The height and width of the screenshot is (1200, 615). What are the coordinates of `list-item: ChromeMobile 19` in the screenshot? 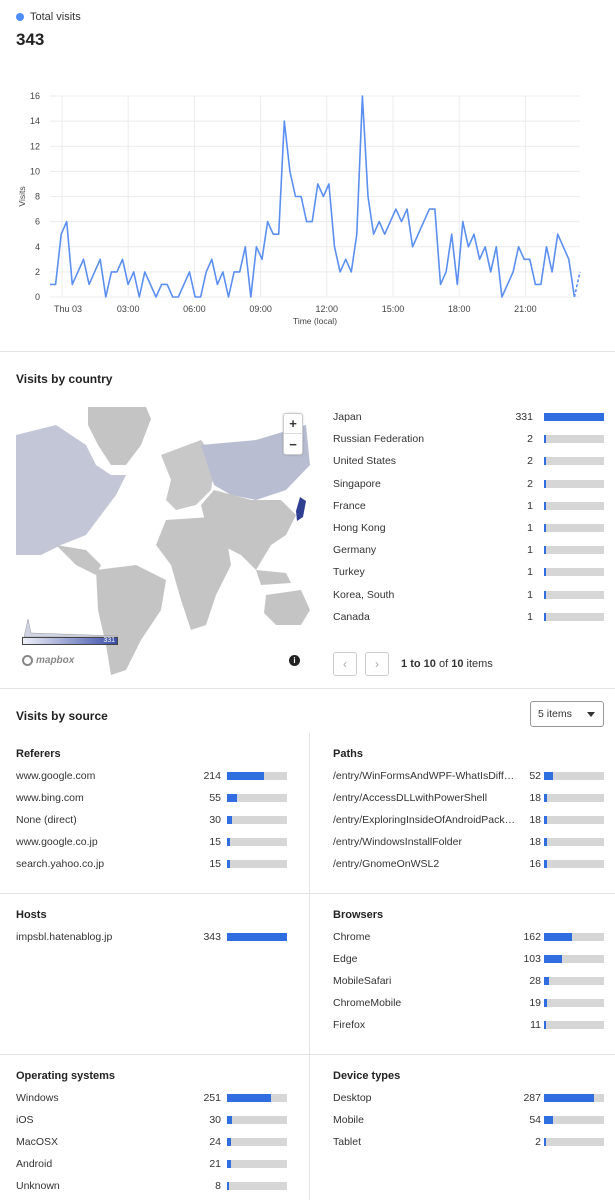 It's located at (470, 1003).